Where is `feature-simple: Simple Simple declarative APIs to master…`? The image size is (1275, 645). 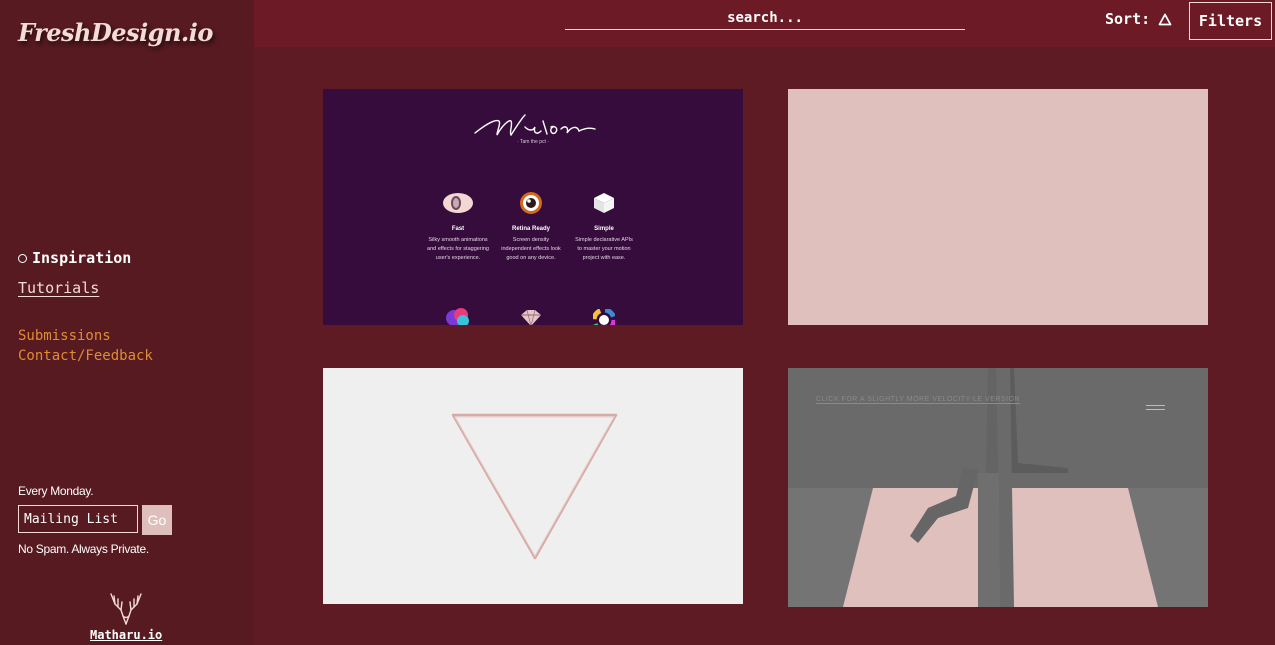 feature-simple: Simple Simple declarative APIs to master… is located at coordinates (604, 227).